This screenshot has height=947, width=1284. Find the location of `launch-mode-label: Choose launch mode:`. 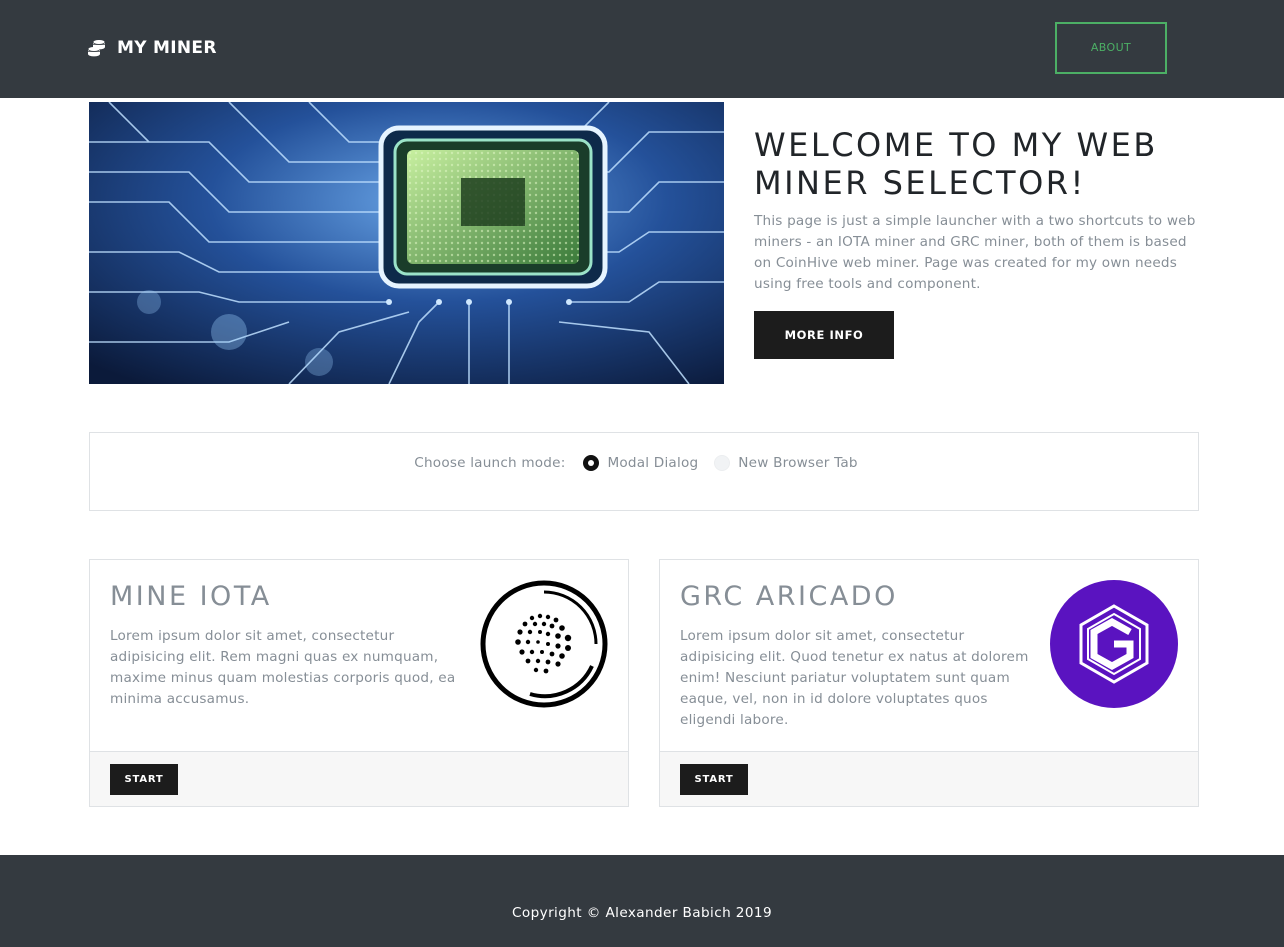

launch-mode-label: Choose launch mode: is located at coordinates (490, 463).